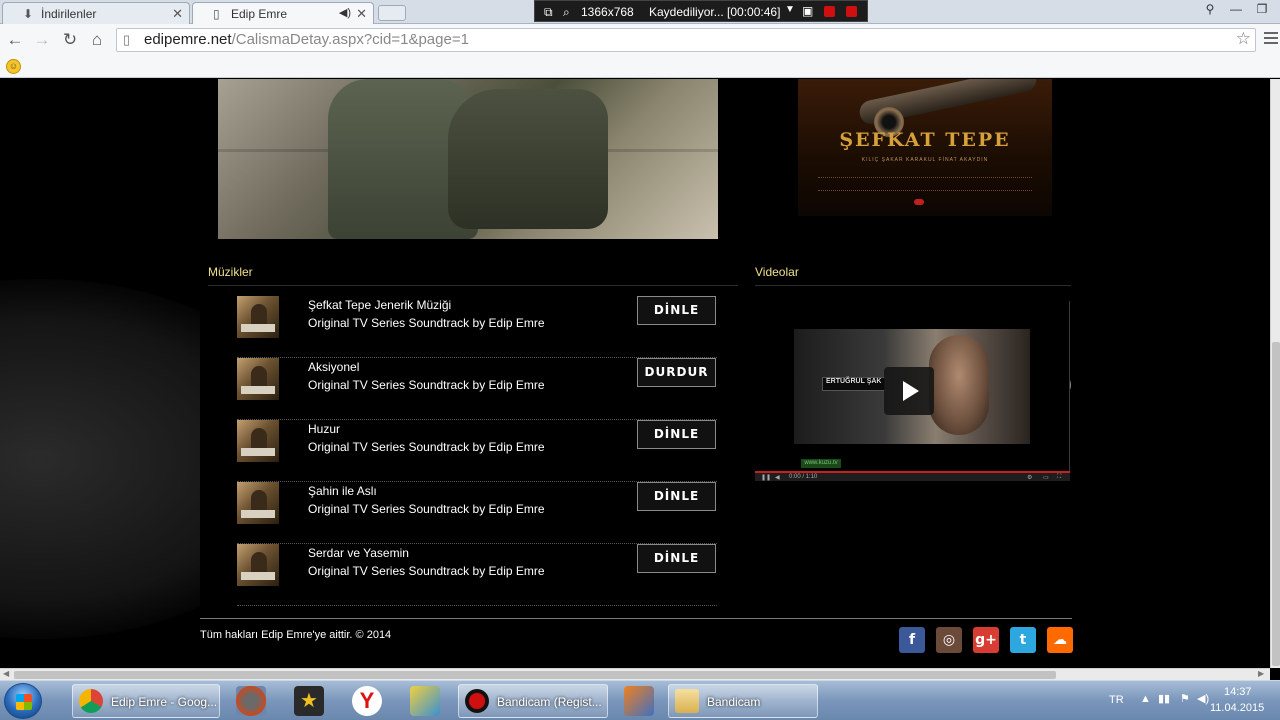  What do you see at coordinates (259, 14) in the screenshot?
I see `tab-label: Edip Emre` at bounding box center [259, 14].